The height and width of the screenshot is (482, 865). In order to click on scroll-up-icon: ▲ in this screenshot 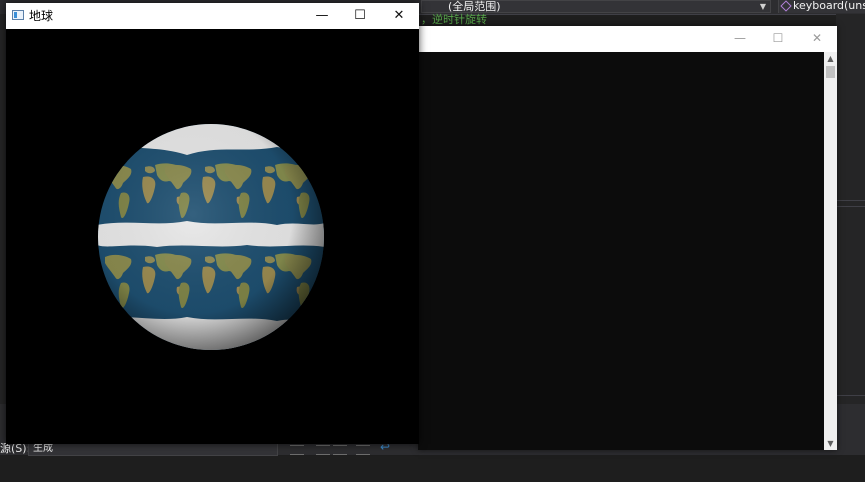, I will do `click(830, 58)`.